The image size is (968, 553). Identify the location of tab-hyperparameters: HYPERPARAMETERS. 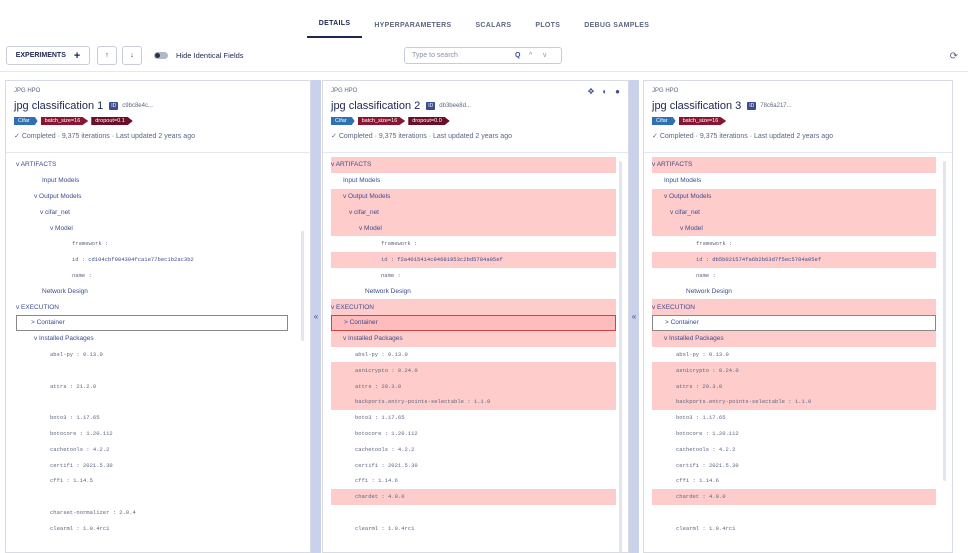
(412, 30).